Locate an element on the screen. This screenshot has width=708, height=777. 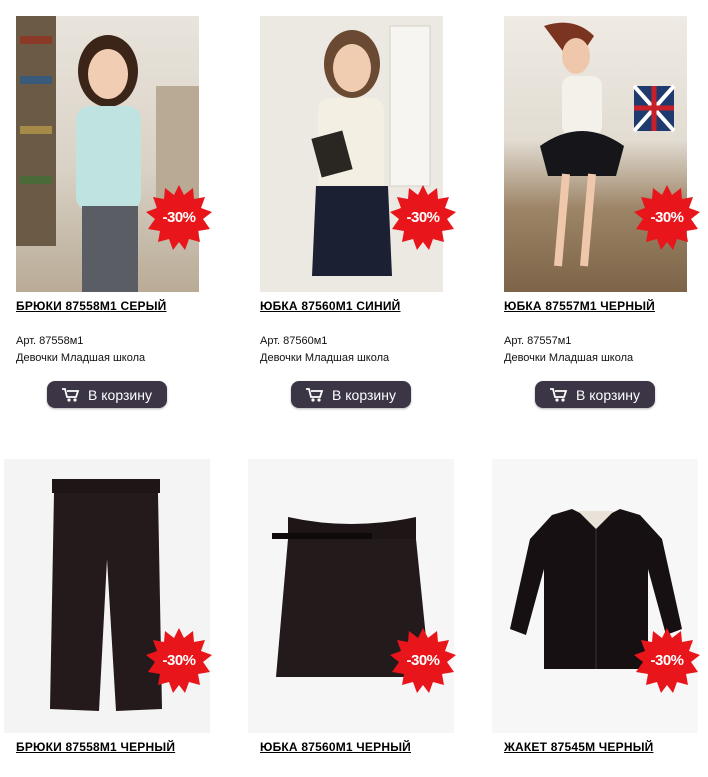
product-title-link: ЮБКА 87560М1 СИНИЙ is located at coordinates (330, 306).